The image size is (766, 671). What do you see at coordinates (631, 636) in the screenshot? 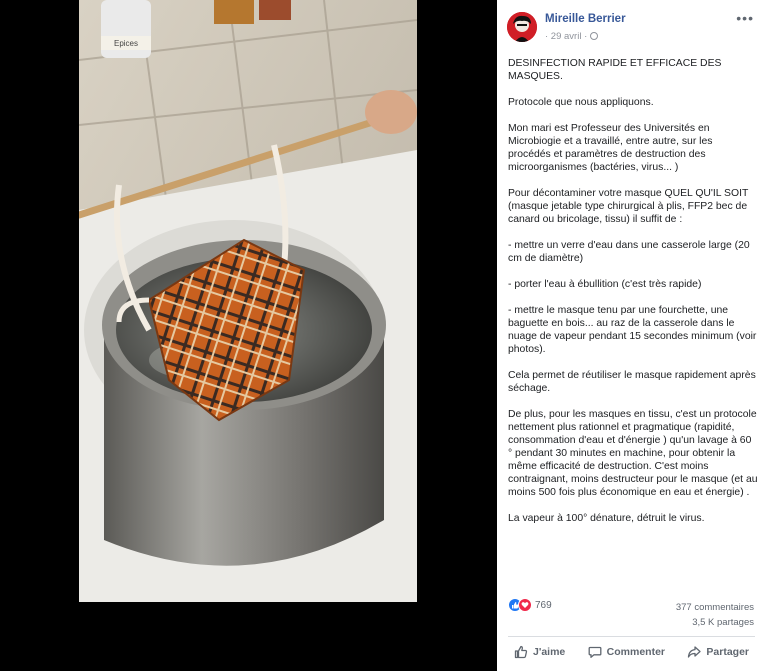
I see `divider` at bounding box center [631, 636].